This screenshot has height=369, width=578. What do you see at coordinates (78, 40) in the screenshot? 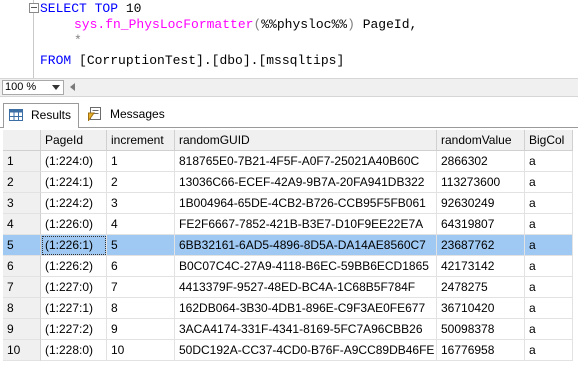
I see `code-line-3: *` at bounding box center [78, 40].